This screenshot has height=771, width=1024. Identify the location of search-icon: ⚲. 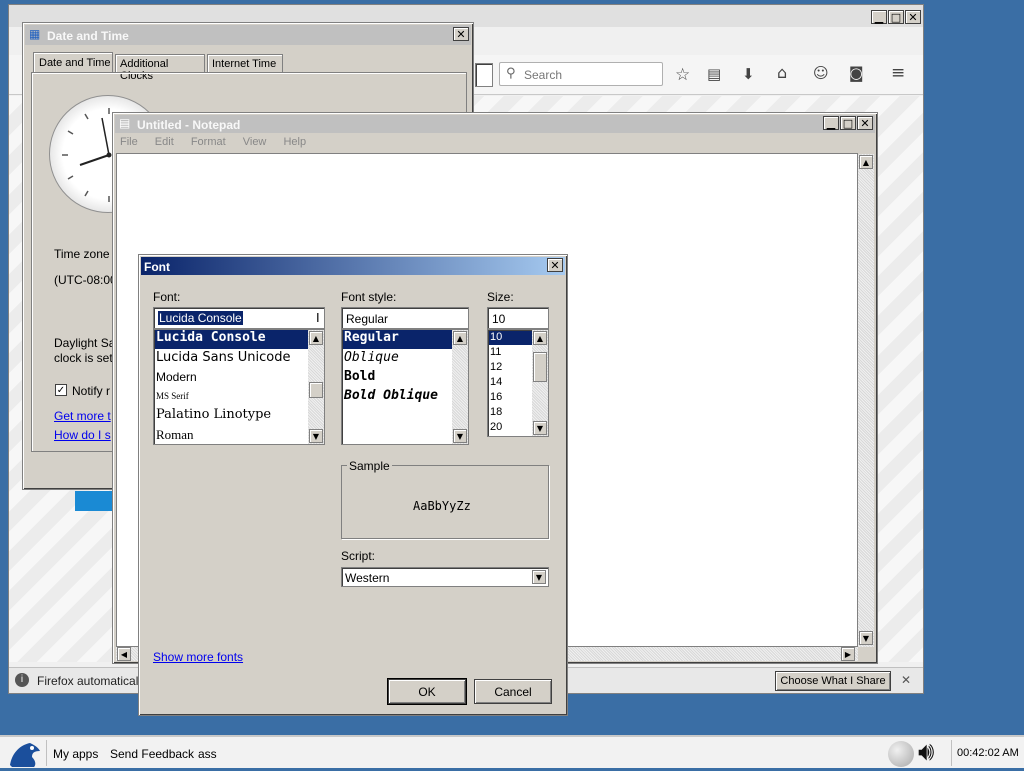
(511, 73).